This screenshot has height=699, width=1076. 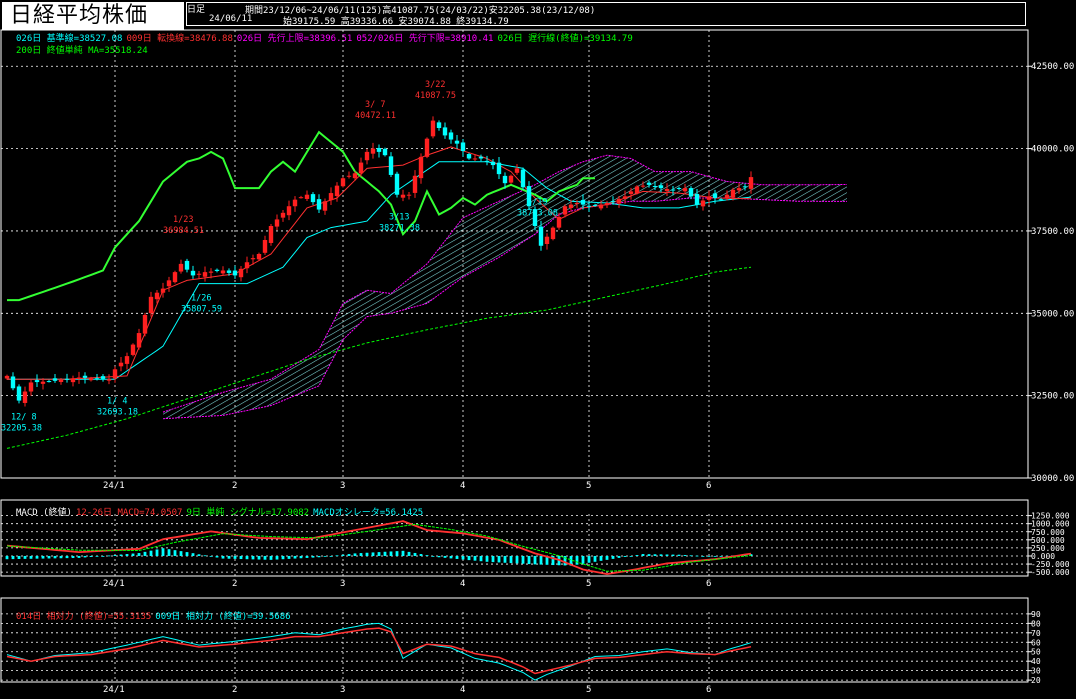 What do you see at coordinates (399, 218) in the screenshot?
I see `annotation-date-label: 3/13` at bounding box center [399, 218].